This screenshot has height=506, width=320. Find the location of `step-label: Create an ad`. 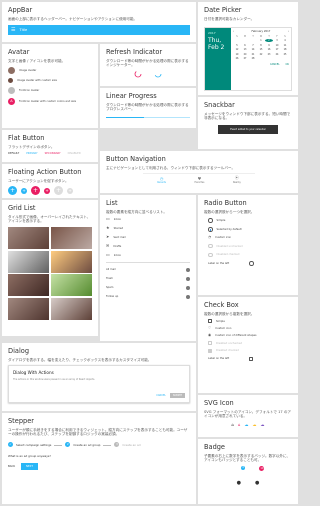

step-label: Create an ad is located at coordinates (131, 445).